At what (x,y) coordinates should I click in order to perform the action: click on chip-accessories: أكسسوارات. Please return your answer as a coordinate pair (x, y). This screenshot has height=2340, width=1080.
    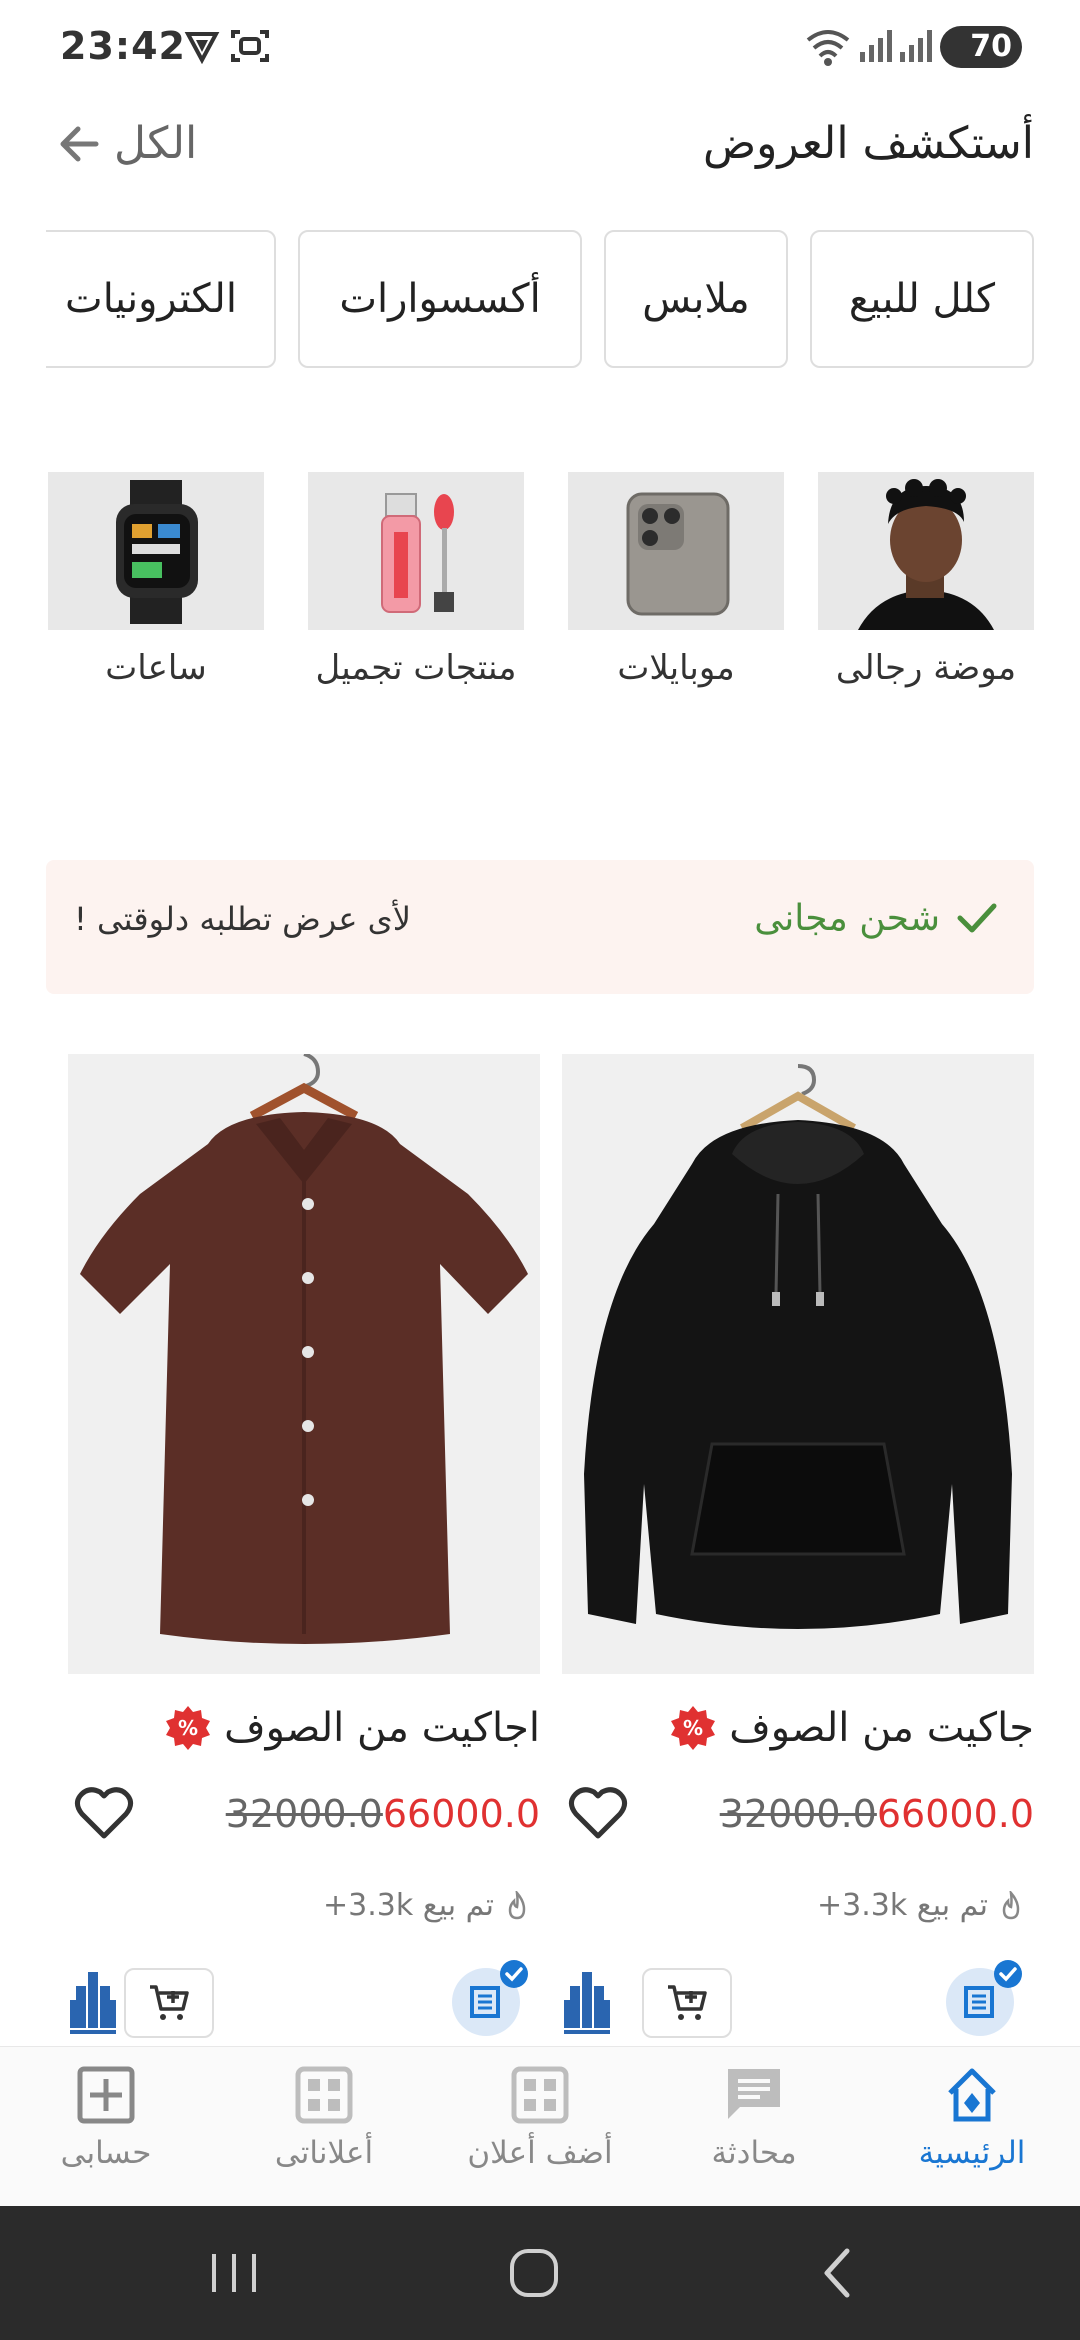
    Looking at the image, I should click on (440, 299).